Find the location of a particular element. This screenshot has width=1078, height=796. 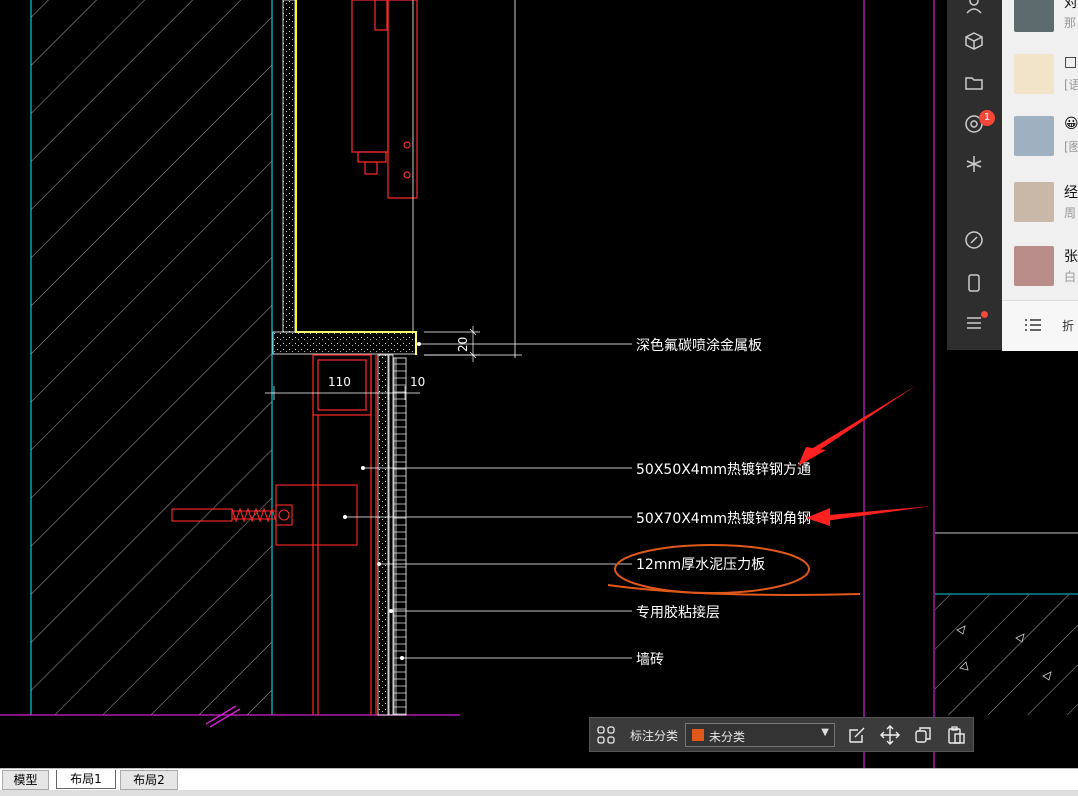

callout-cement-board: 12mm厚水泥压力板 is located at coordinates (700, 565).